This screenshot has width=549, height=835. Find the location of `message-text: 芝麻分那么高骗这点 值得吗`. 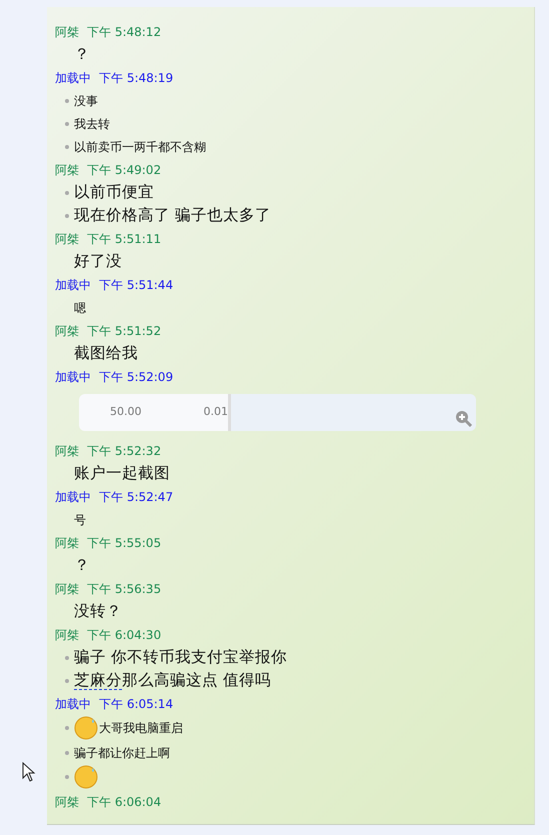

message-text: 芝麻分那么高骗这点 值得吗 is located at coordinates (172, 681).